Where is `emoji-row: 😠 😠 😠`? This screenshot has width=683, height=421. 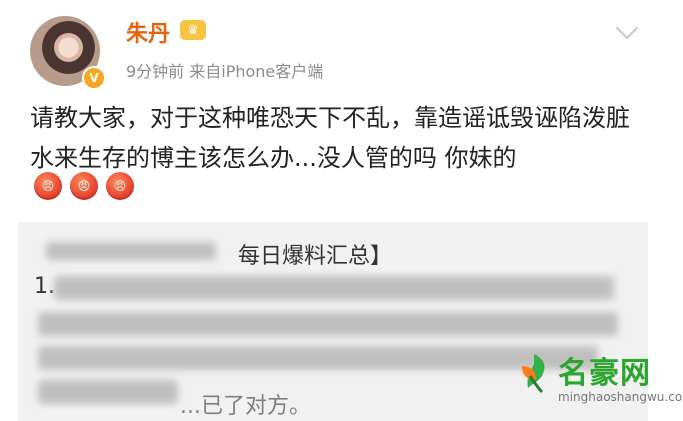 emoji-row: 😠 😠 😠 is located at coordinates (84, 186).